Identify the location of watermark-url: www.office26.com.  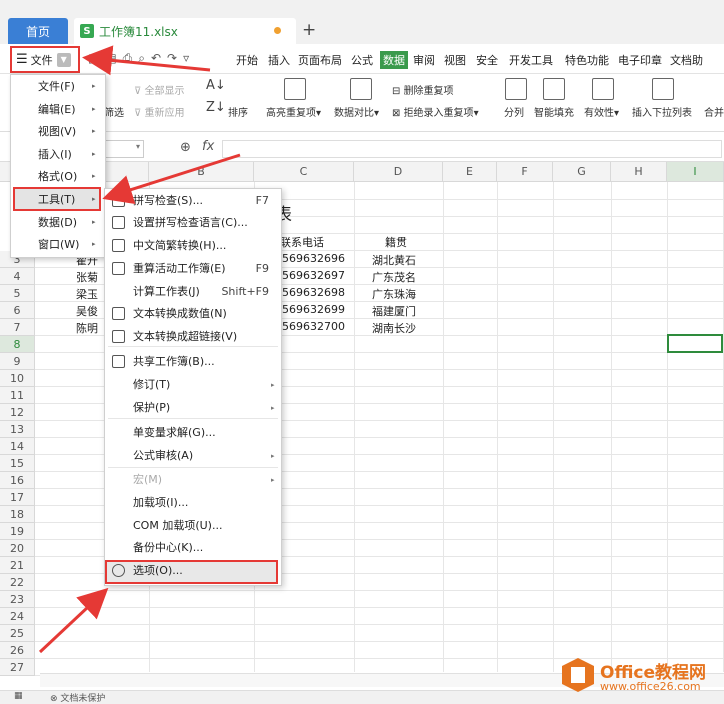
(650, 686).